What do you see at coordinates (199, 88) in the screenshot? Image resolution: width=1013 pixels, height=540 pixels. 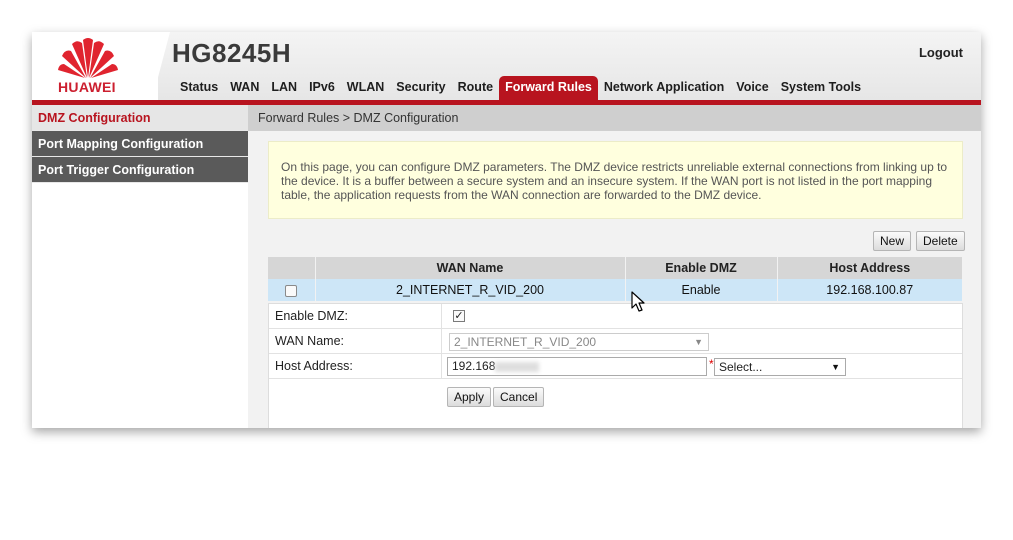 I see `nav-status: Status` at bounding box center [199, 88].